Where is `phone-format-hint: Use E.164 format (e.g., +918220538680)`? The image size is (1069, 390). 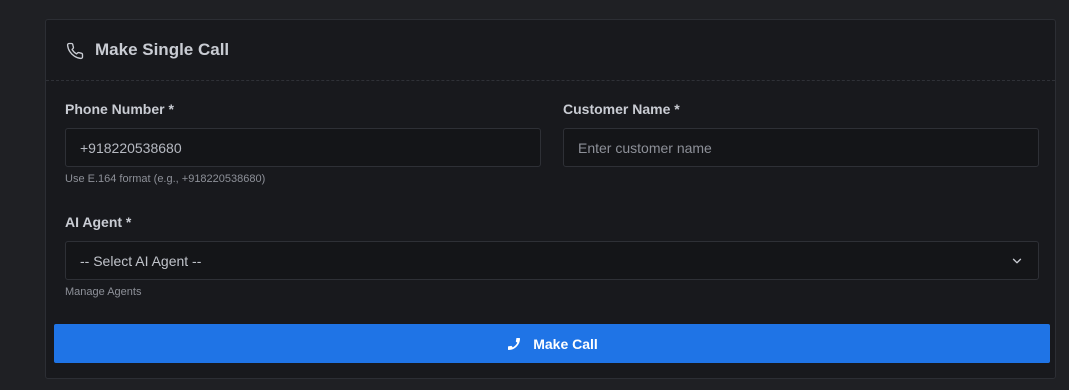 phone-format-hint: Use E.164 format (e.g., +918220538680) is located at coordinates (165, 179).